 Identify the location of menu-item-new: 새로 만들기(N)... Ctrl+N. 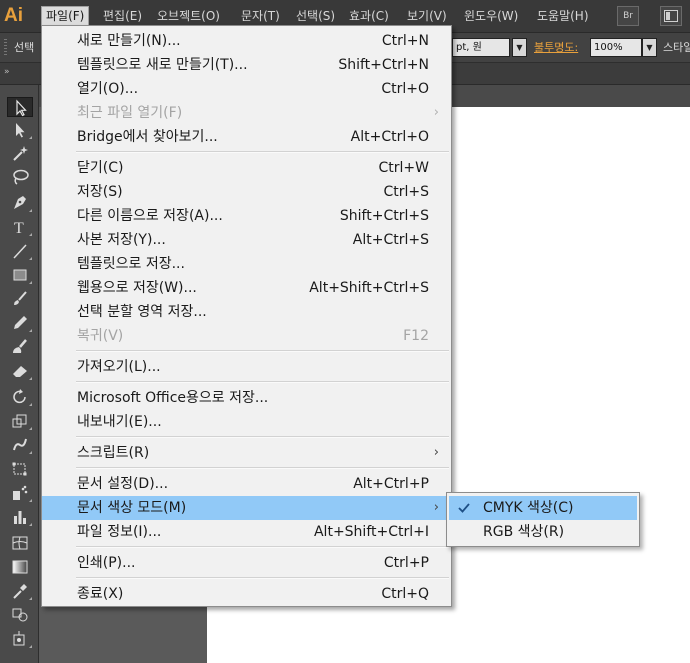
(246, 41).